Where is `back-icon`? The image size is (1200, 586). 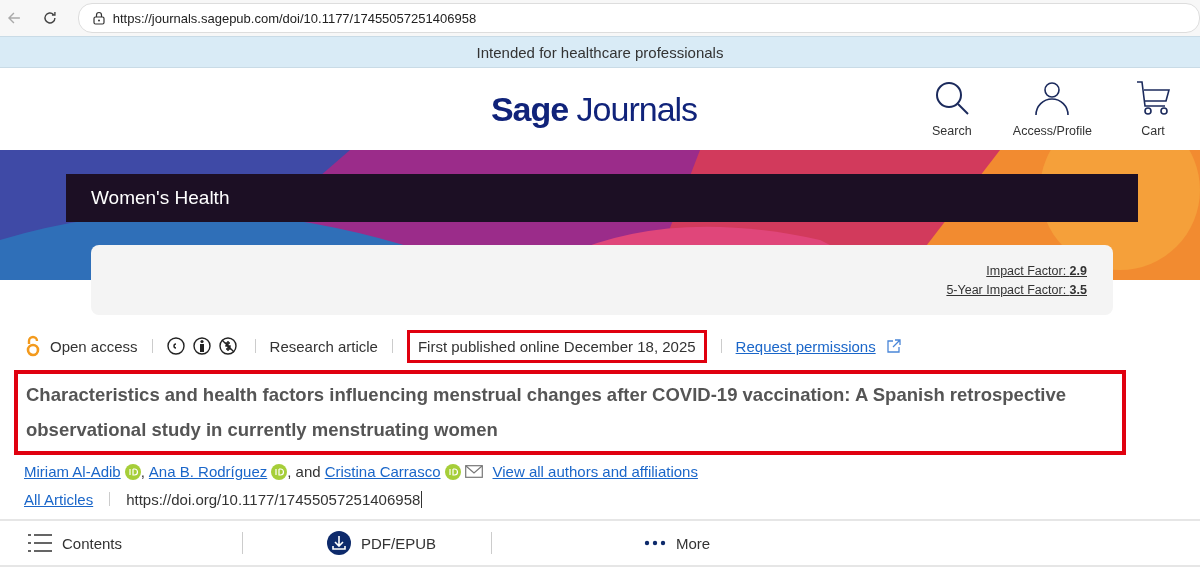
back-icon is located at coordinates (14, 18).